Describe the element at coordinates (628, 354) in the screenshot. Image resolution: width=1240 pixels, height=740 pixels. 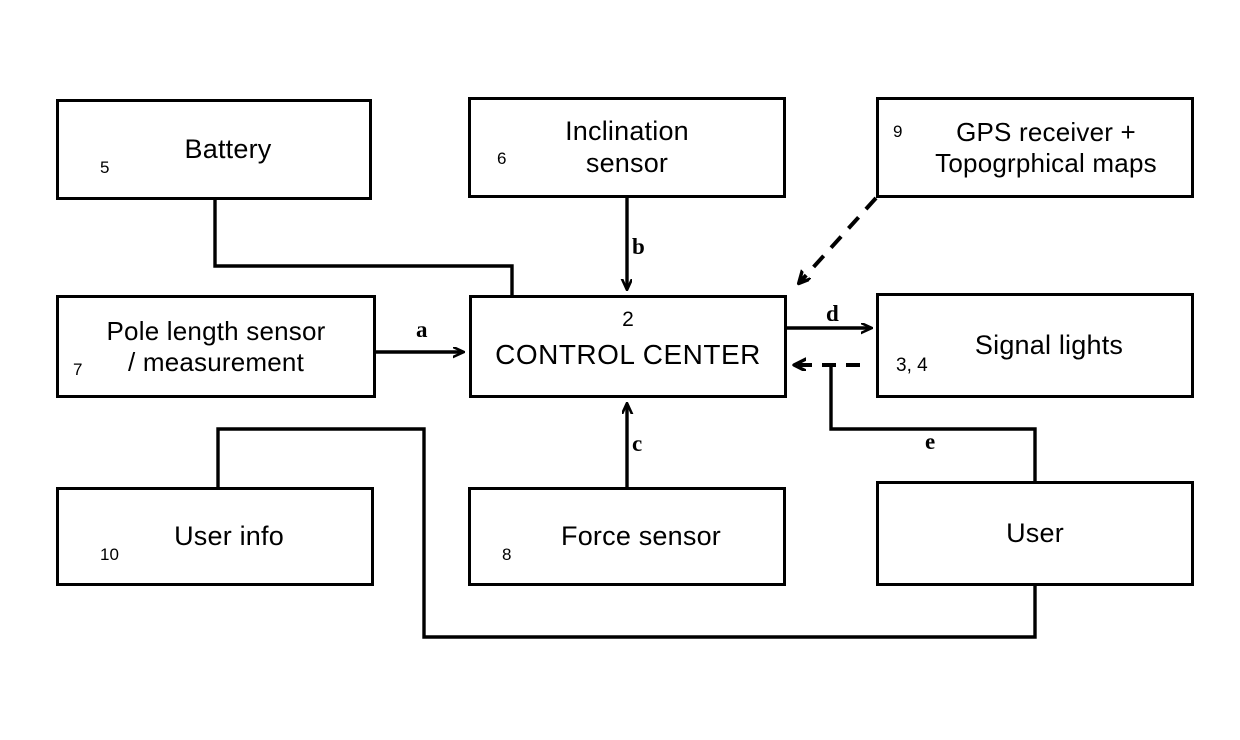
I see `node-control-center-label: CONTROL CENTER` at that location.